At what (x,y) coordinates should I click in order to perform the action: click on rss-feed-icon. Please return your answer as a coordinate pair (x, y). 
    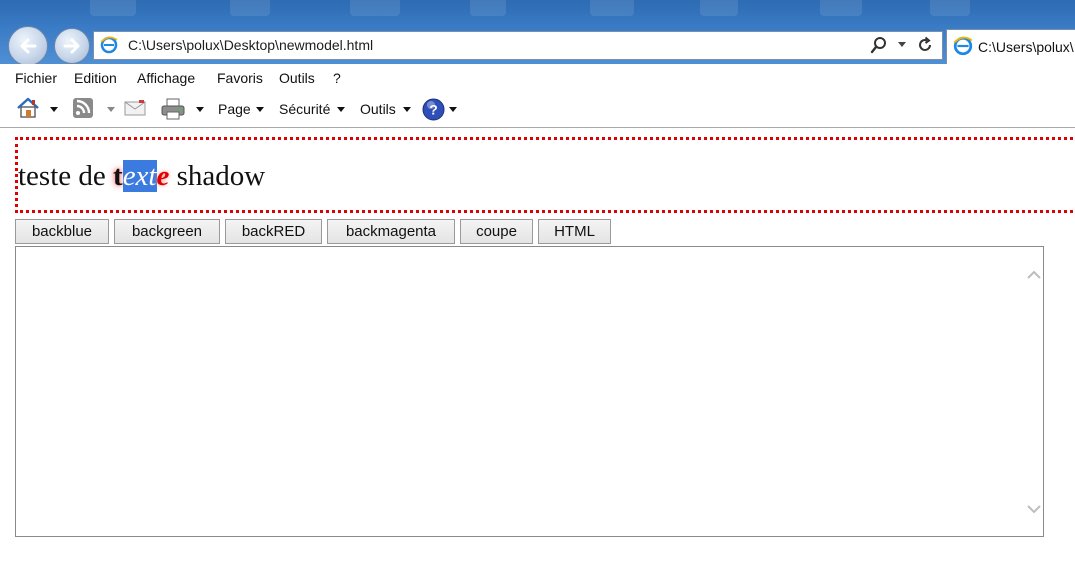
    Looking at the image, I should click on (83, 110).